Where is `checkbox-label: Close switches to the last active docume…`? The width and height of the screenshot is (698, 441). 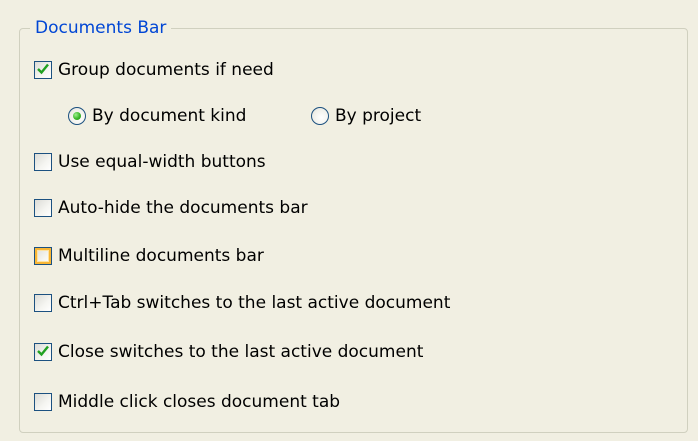 checkbox-label: Close switches to the last active docume… is located at coordinates (241, 352).